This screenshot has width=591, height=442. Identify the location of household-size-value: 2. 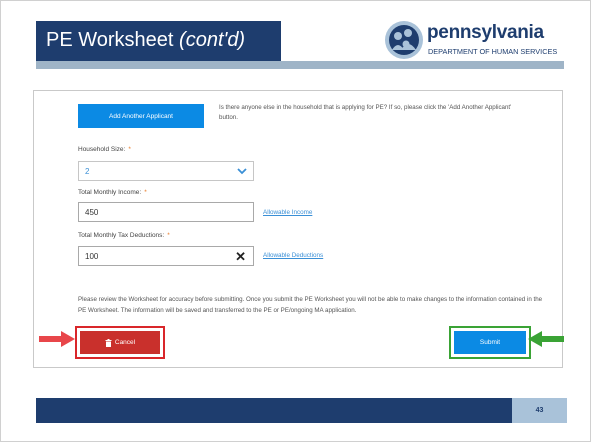
(87, 171).